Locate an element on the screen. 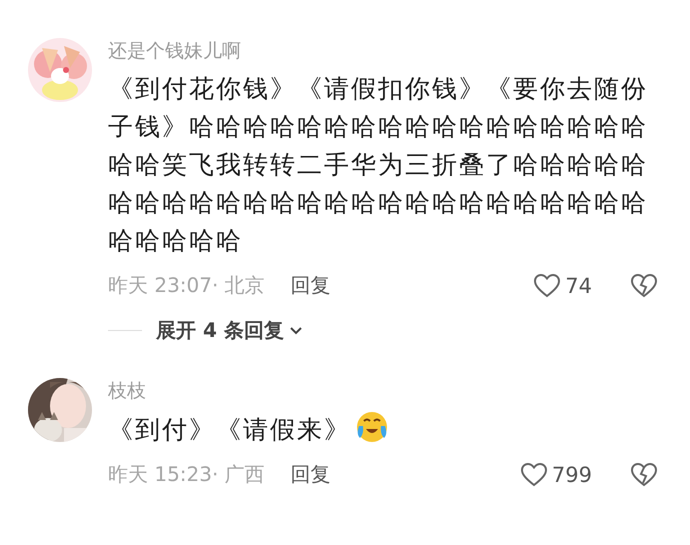 Image resolution: width=690 pixels, height=545 pixels. comment-time-location: 昨天 23:07· 北京 is located at coordinates (186, 285).